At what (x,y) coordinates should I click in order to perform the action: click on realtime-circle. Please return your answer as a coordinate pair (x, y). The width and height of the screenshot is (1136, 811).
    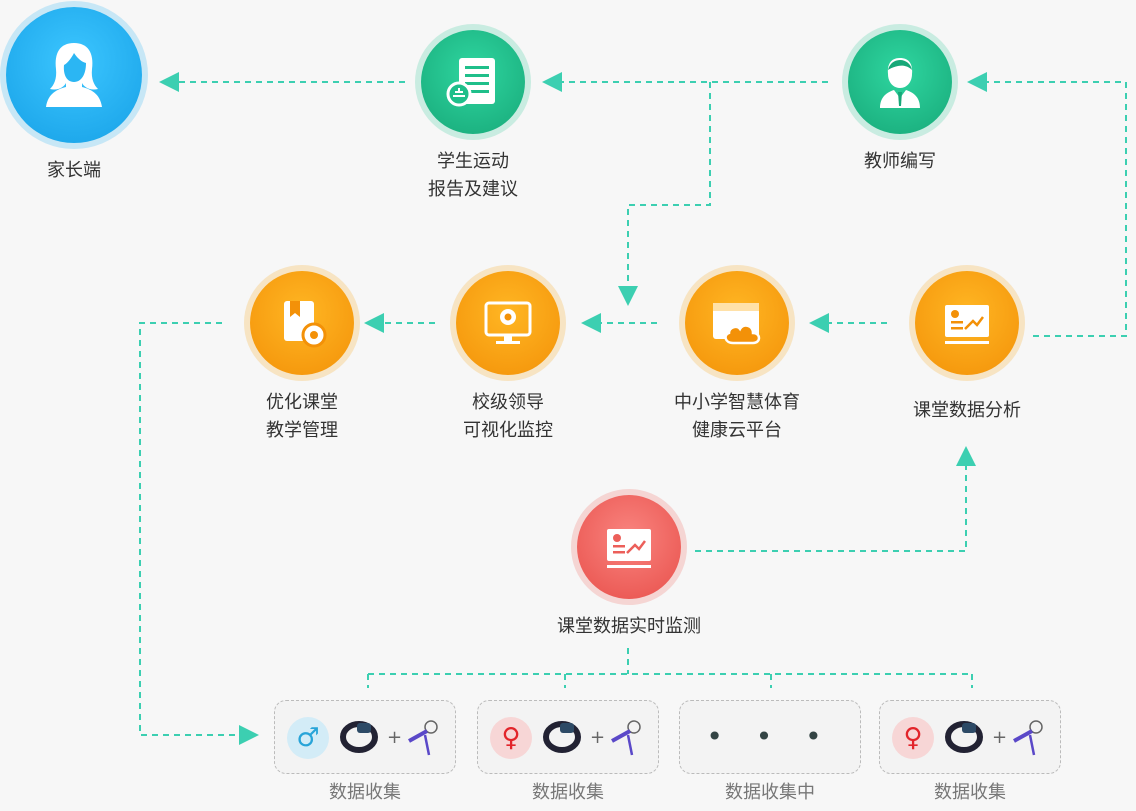
    Looking at the image, I should click on (629, 547).